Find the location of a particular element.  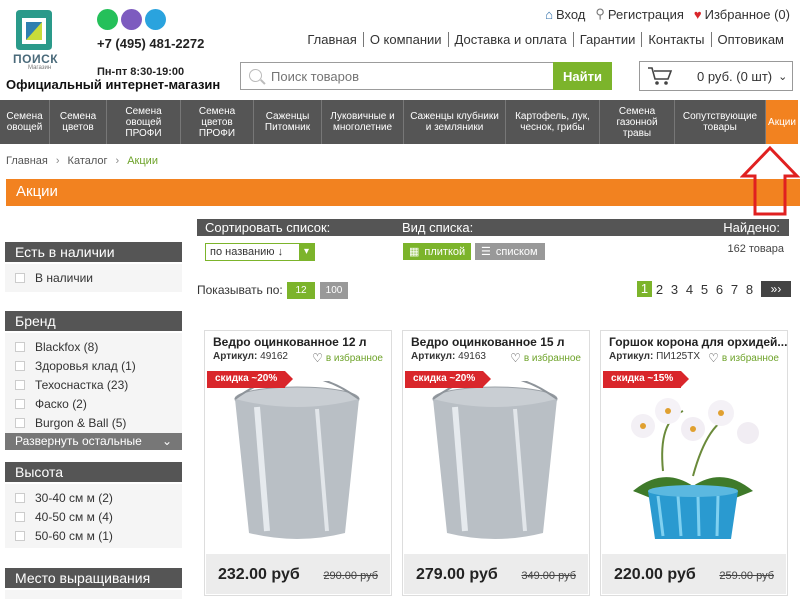

per-page-label: Показывать по: is located at coordinates (240, 290).